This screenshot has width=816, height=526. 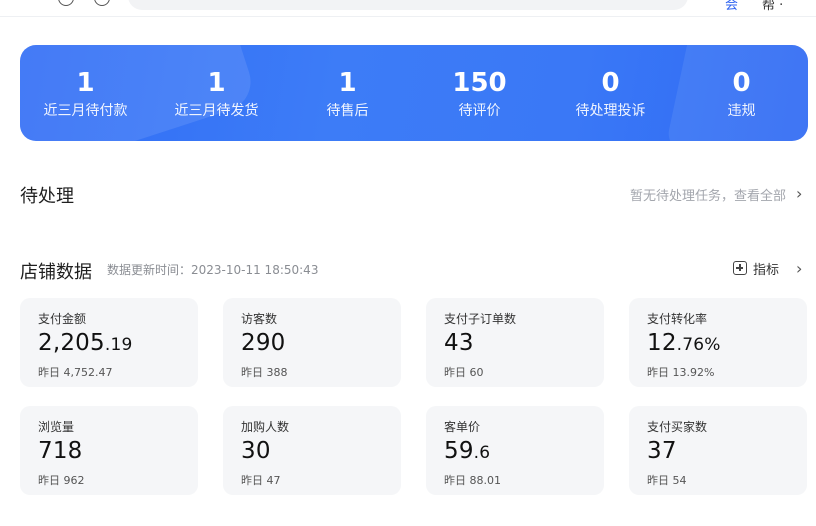 What do you see at coordinates (256, 451) in the screenshot?
I see `metric-value: 30` at bounding box center [256, 451].